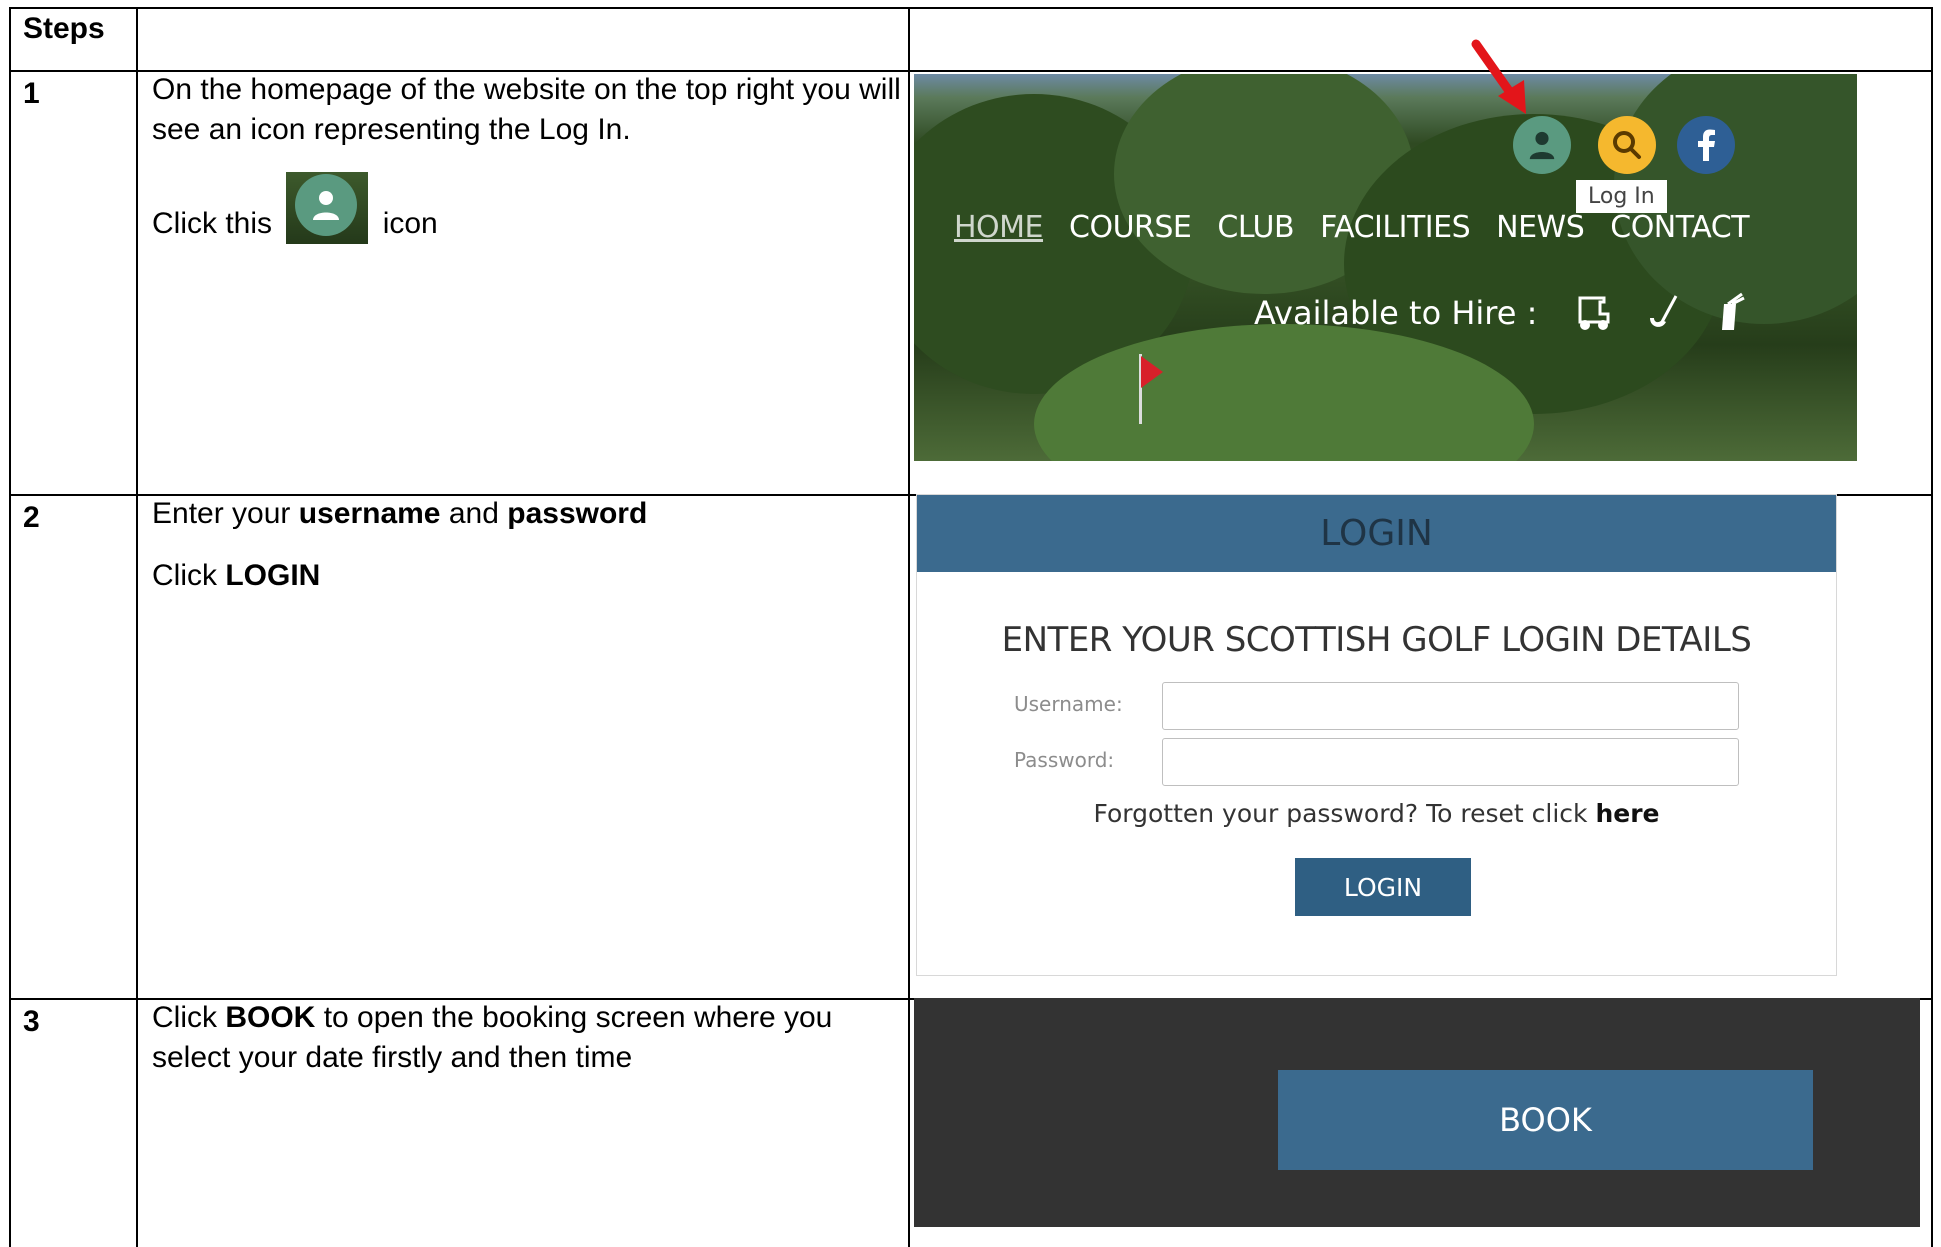  What do you see at coordinates (1627, 145) in the screenshot?
I see `search-icon` at bounding box center [1627, 145].